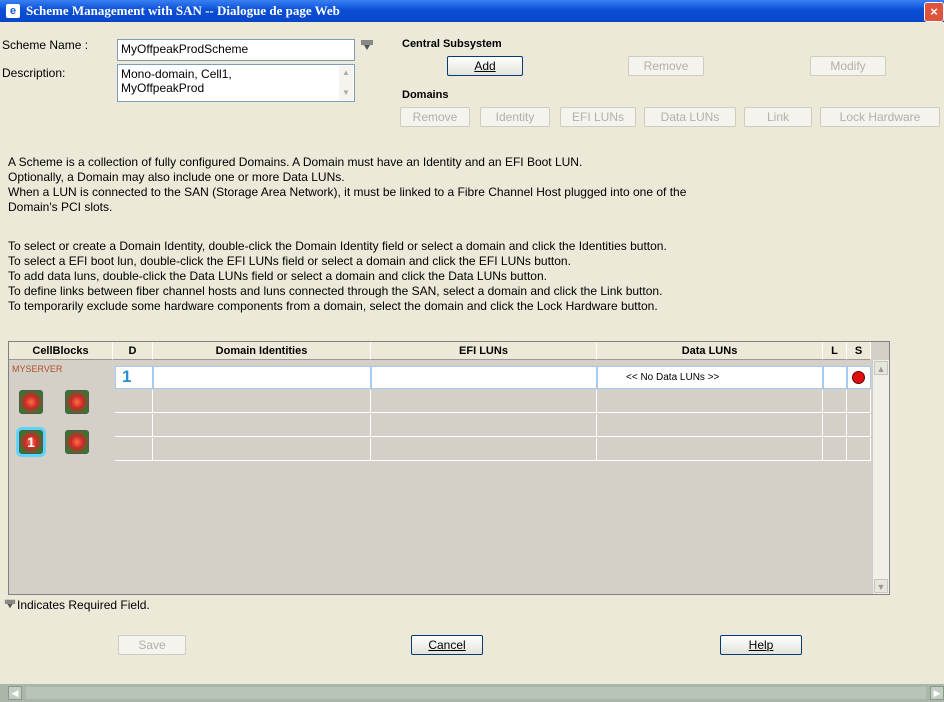 The width and height of the screenshot is (944, 702). Describe the element at coordinates (778, 117) in the screenshot. I see `link-button: Link` at that location.